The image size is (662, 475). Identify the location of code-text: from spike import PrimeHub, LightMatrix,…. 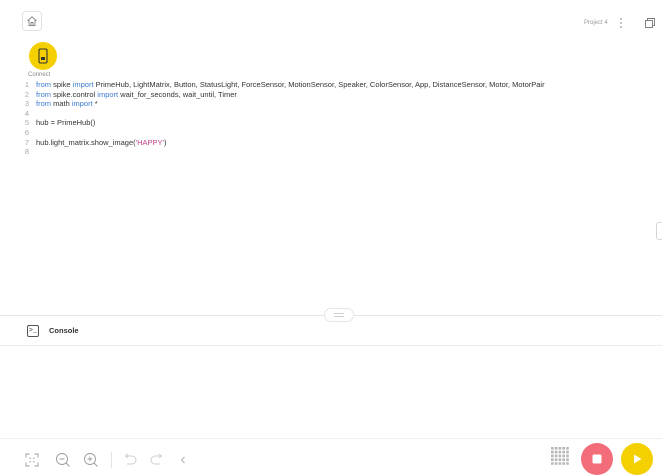
(290, 85).